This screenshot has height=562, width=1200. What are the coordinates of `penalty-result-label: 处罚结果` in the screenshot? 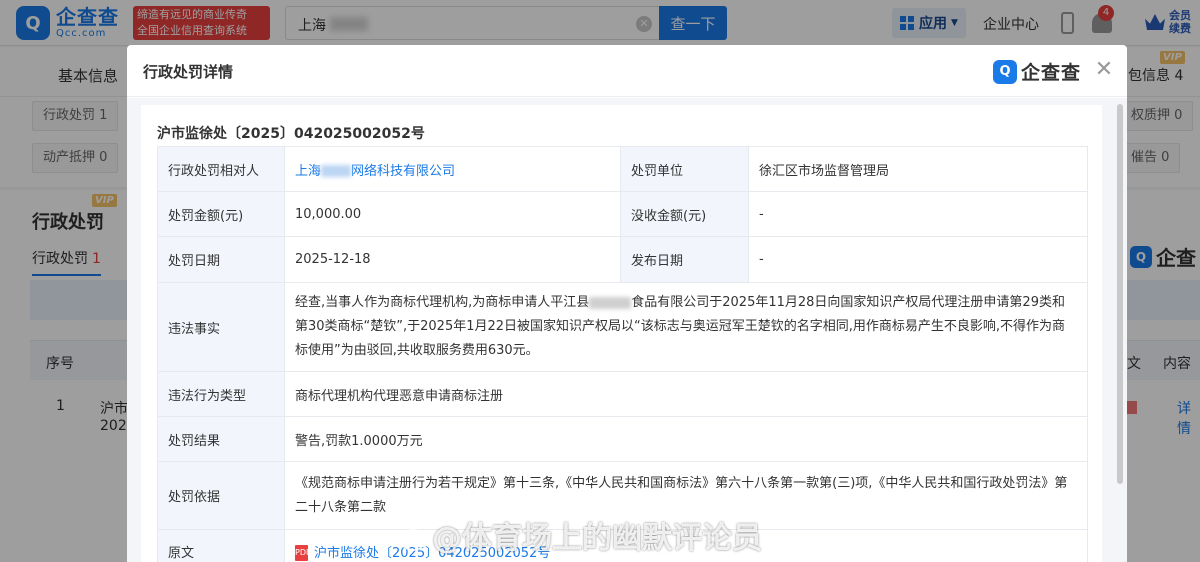 It's located at (221, 439).